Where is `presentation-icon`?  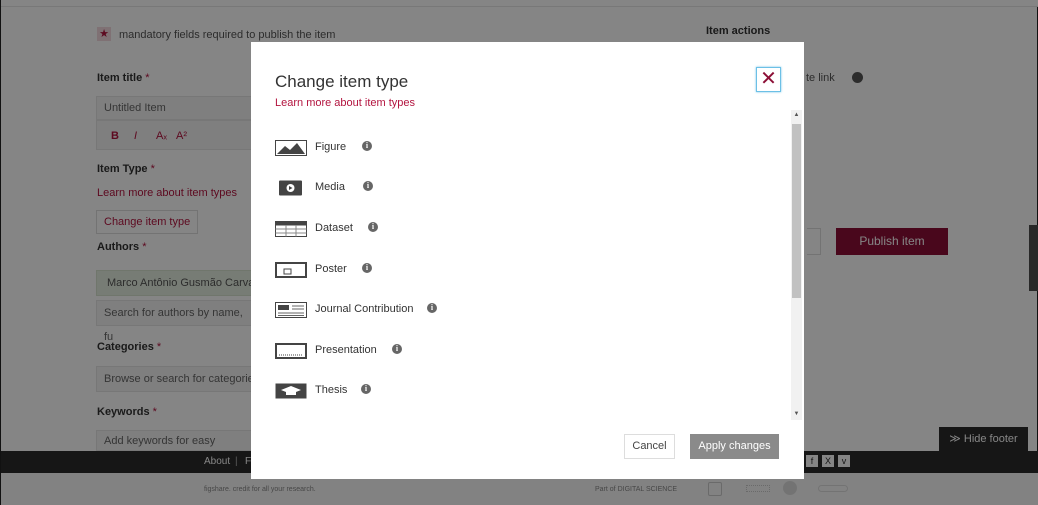 presentation-icon is located at coordinates (291, 351).